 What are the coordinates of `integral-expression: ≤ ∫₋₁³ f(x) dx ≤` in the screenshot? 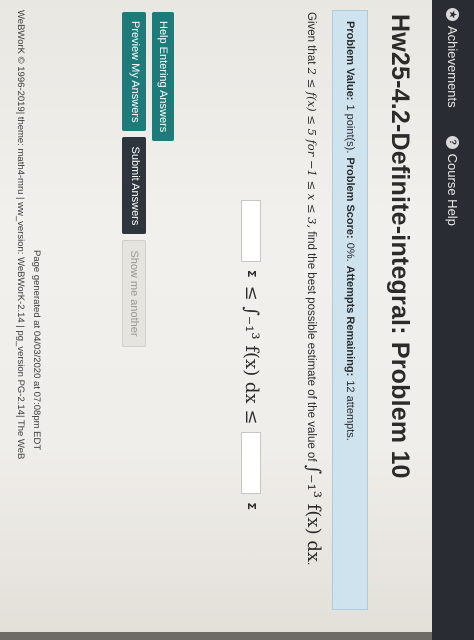 It's located at (251, 355).